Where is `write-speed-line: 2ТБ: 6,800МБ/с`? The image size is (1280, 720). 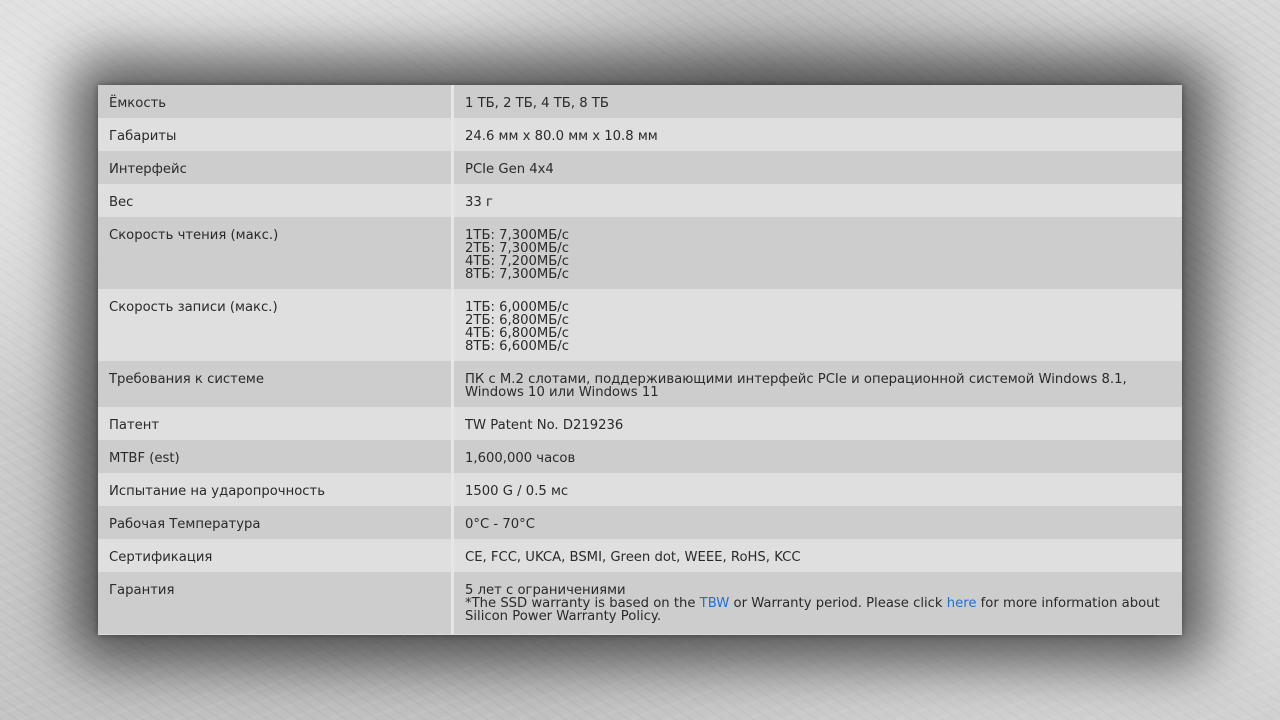
write-speed-line: 2ТБ: 6,800МБ/с is located at coordinates (517, 320).